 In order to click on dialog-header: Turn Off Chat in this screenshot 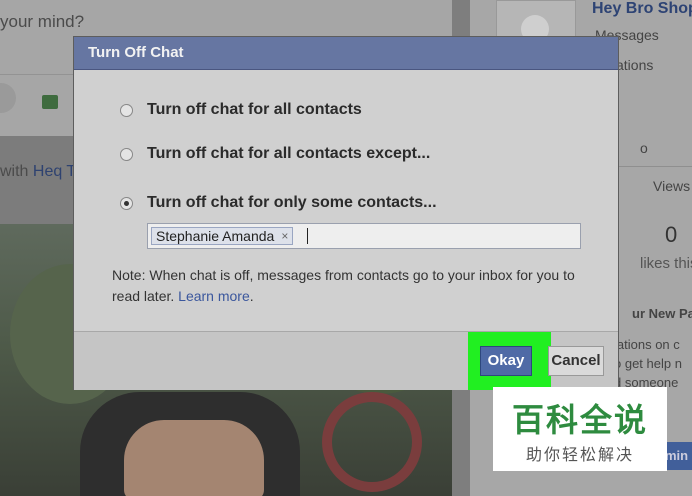, I will do `click(346, 53)`.